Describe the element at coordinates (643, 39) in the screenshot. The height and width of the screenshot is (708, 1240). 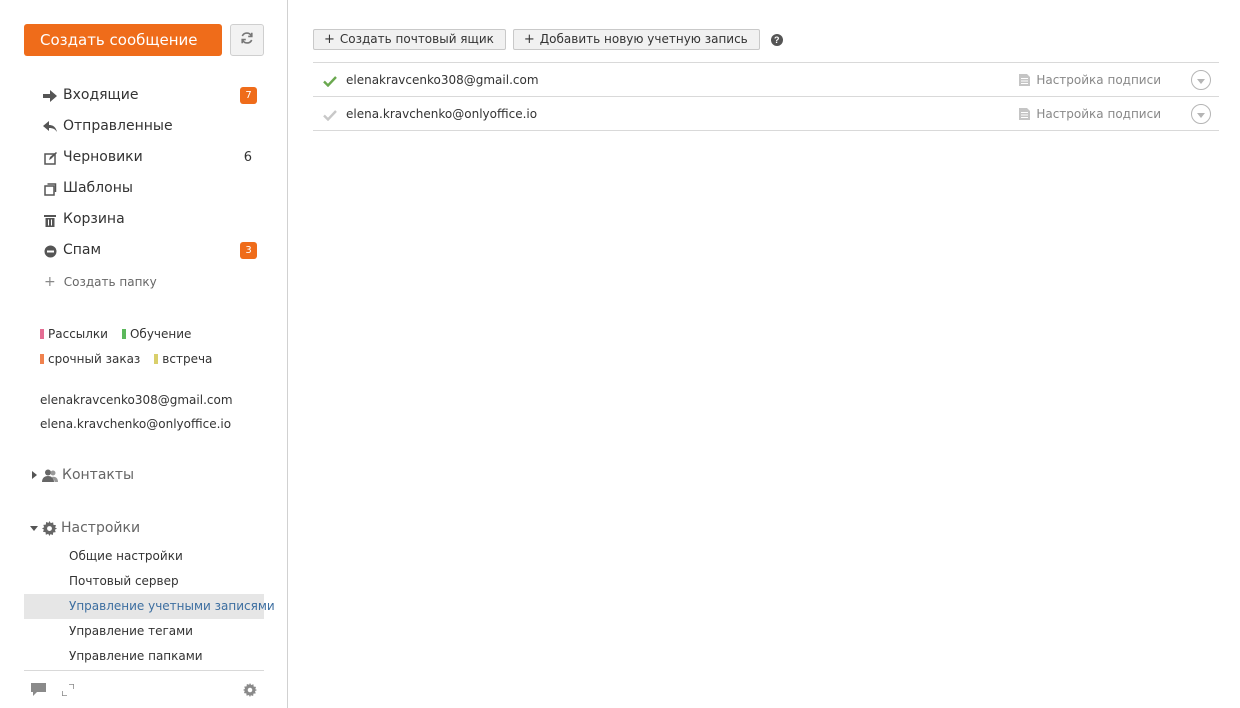
I see `add-account-label: Добавить новую учетную запись` at that location.